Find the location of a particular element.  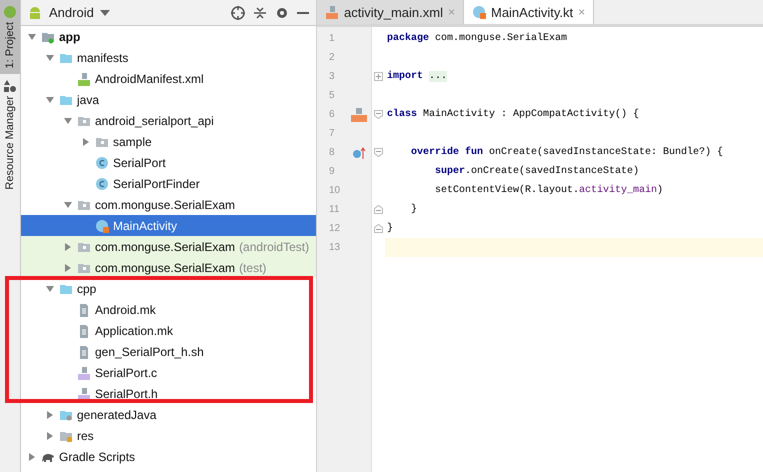

code-line: override fun onCreate(savedInstanceState: Bundle?) { is located at coordinates (567, 152).